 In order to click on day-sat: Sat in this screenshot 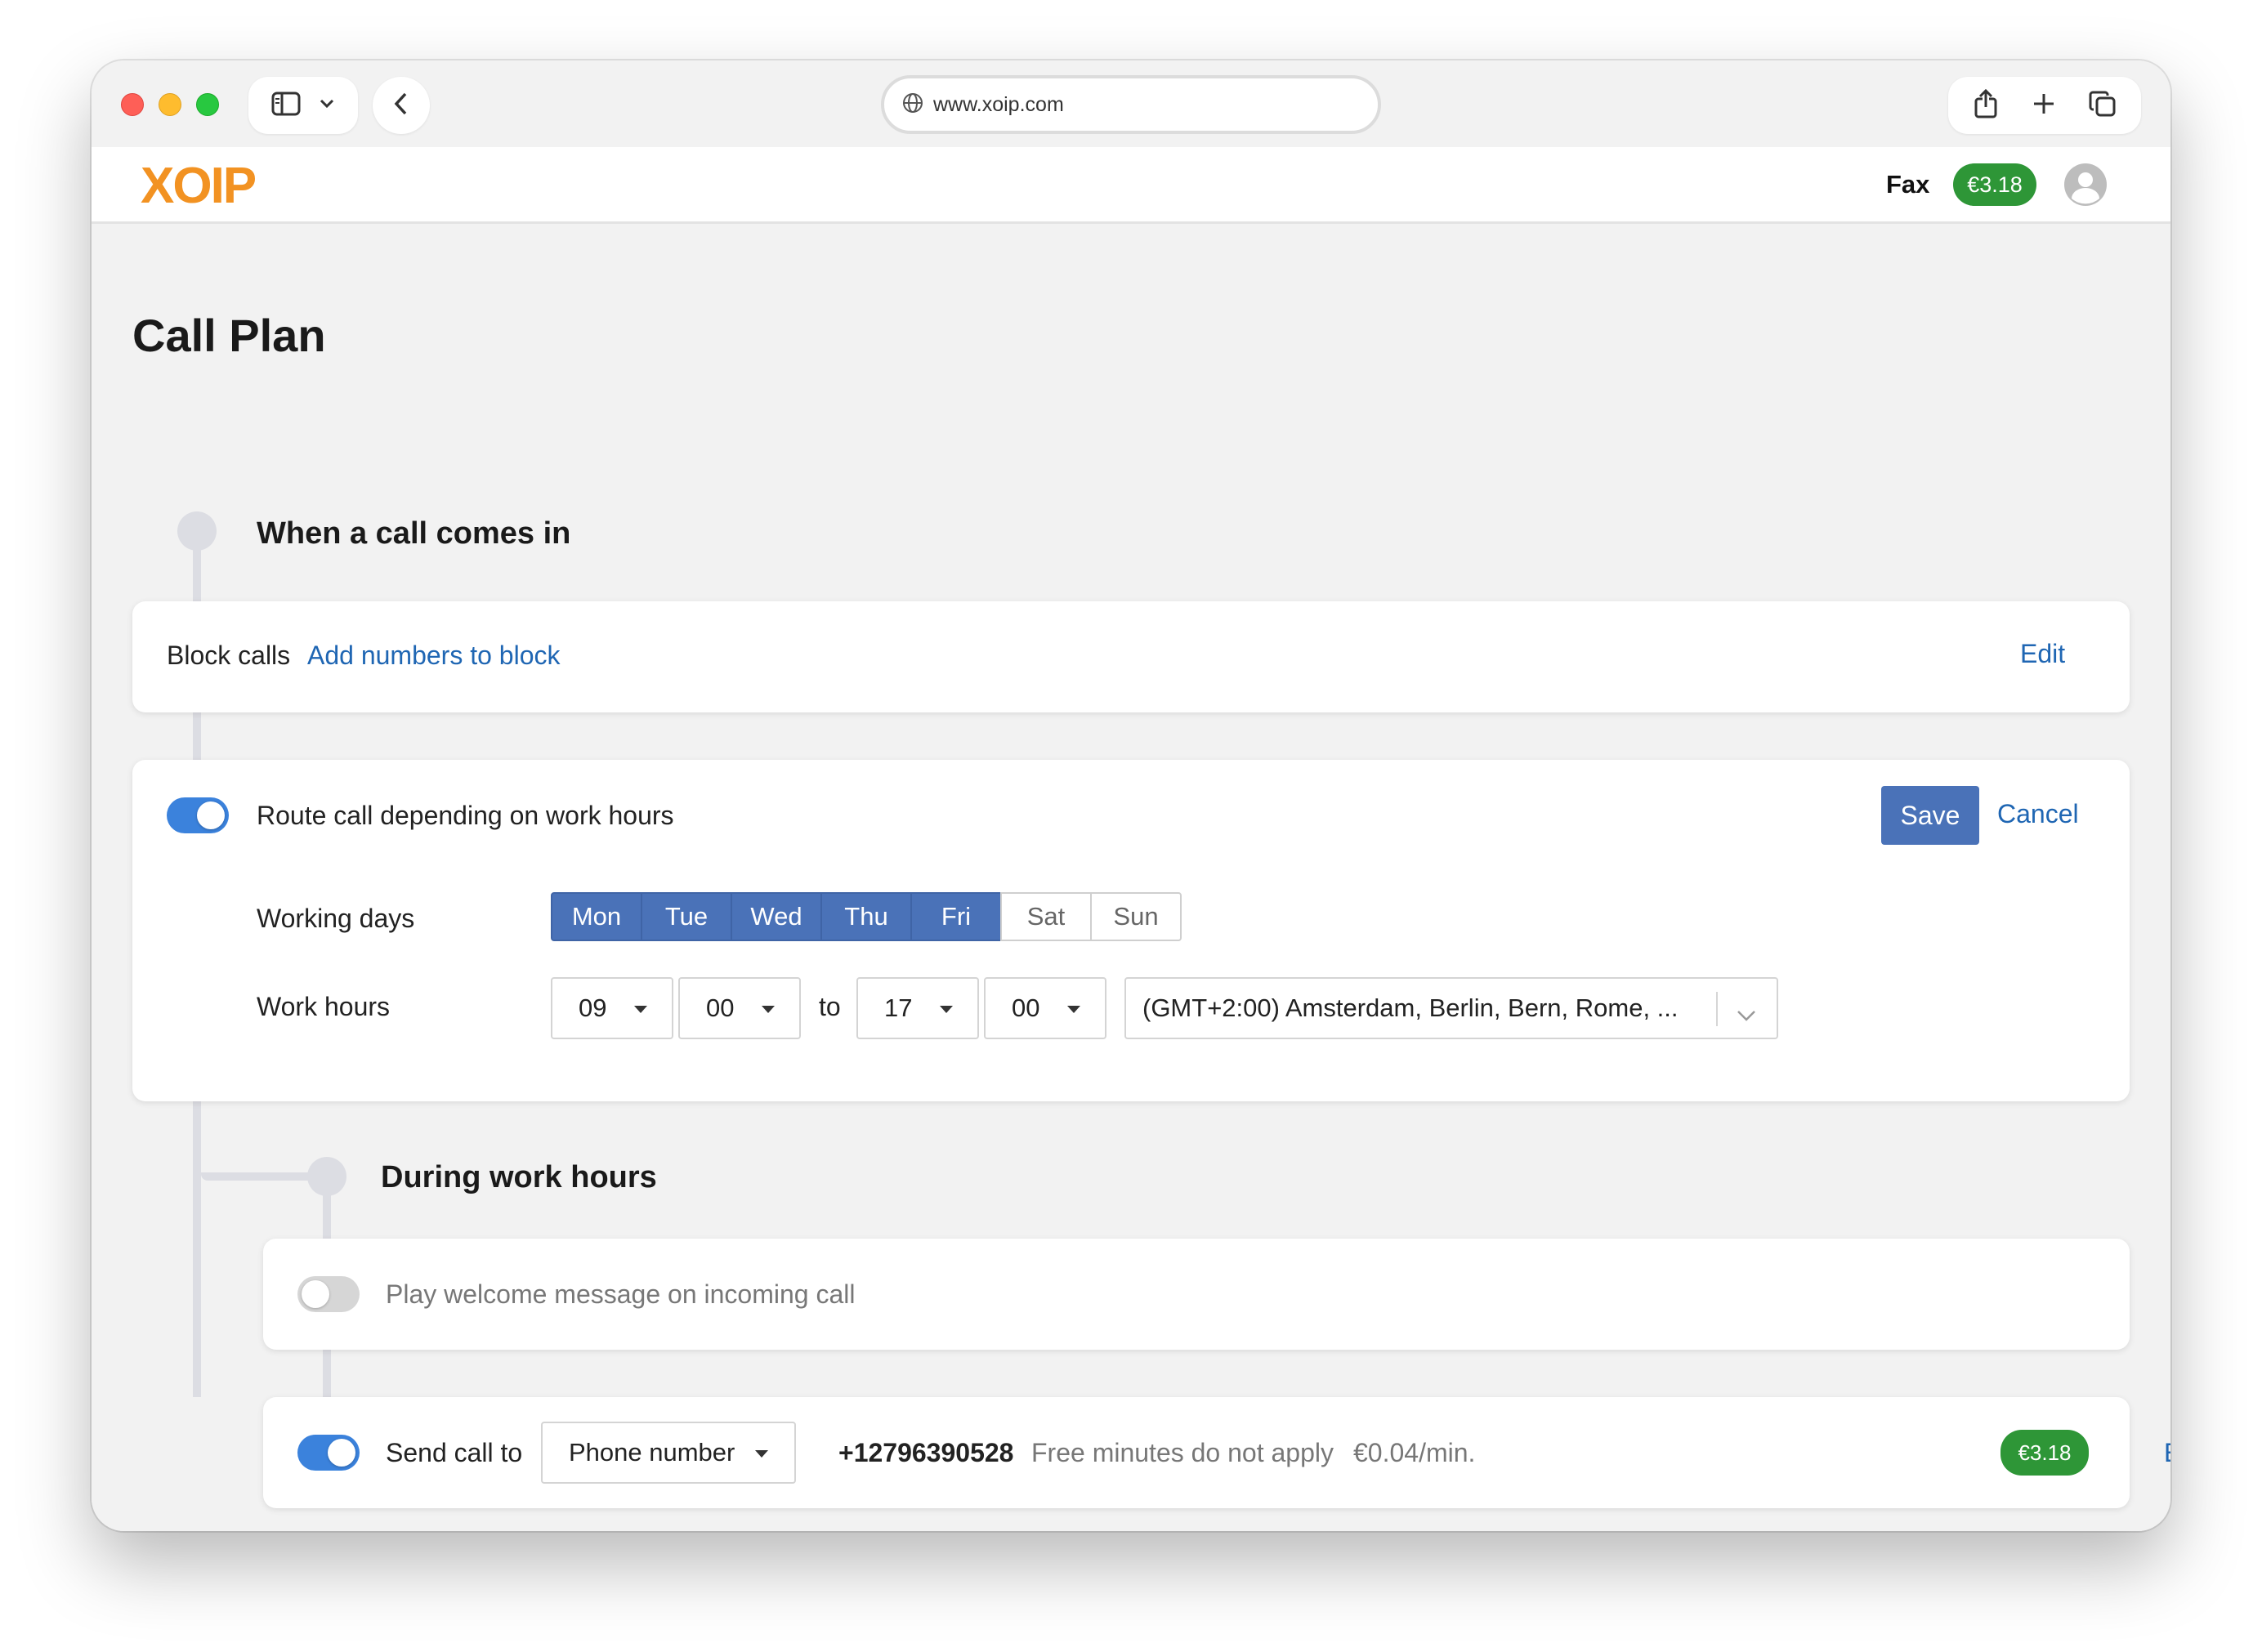, I will do `click(1046, 916)`.